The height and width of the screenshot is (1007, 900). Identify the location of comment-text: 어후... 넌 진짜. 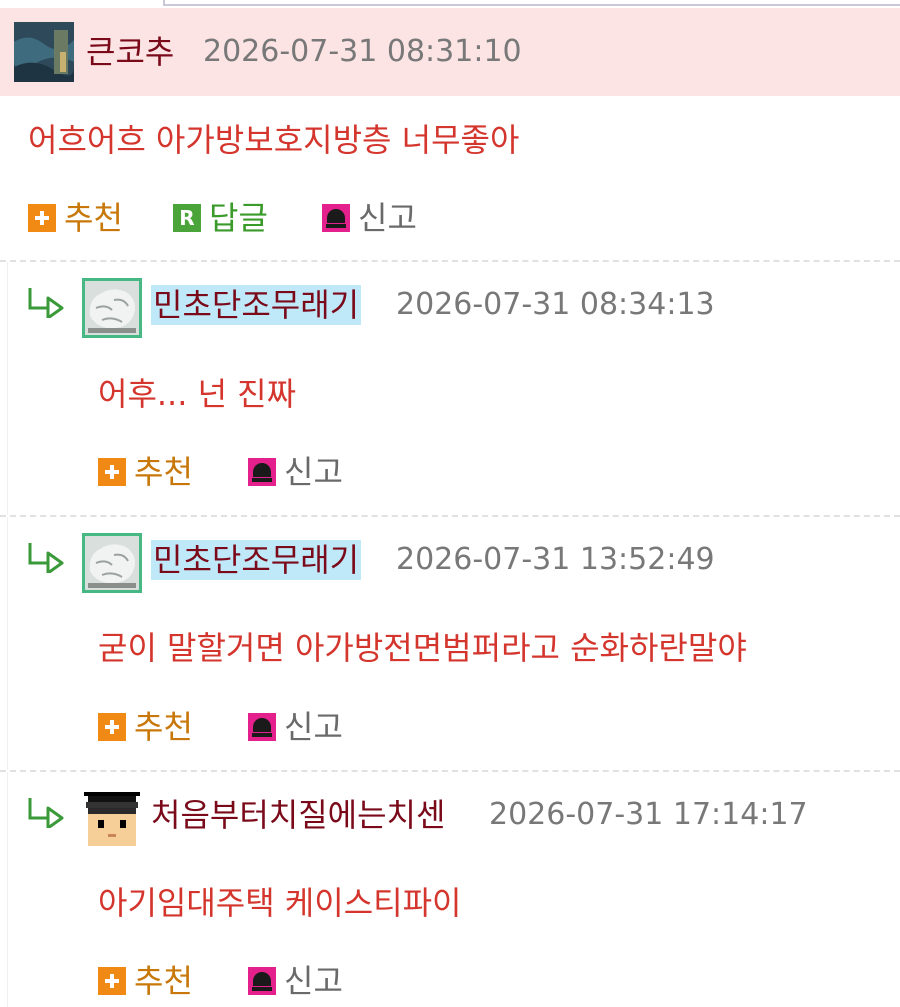
(197, 394).